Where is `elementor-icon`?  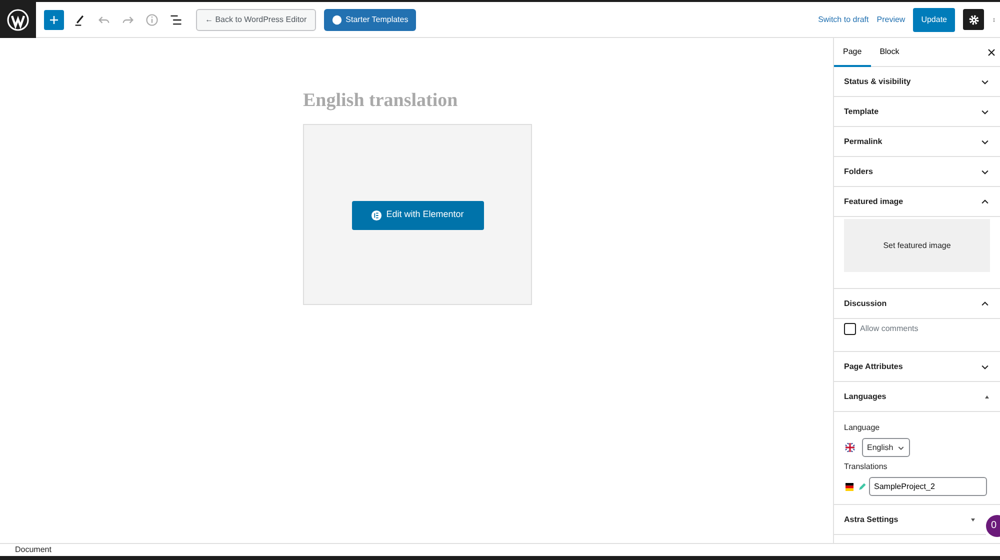 elementor-icon is located at coordinates (376, 215).